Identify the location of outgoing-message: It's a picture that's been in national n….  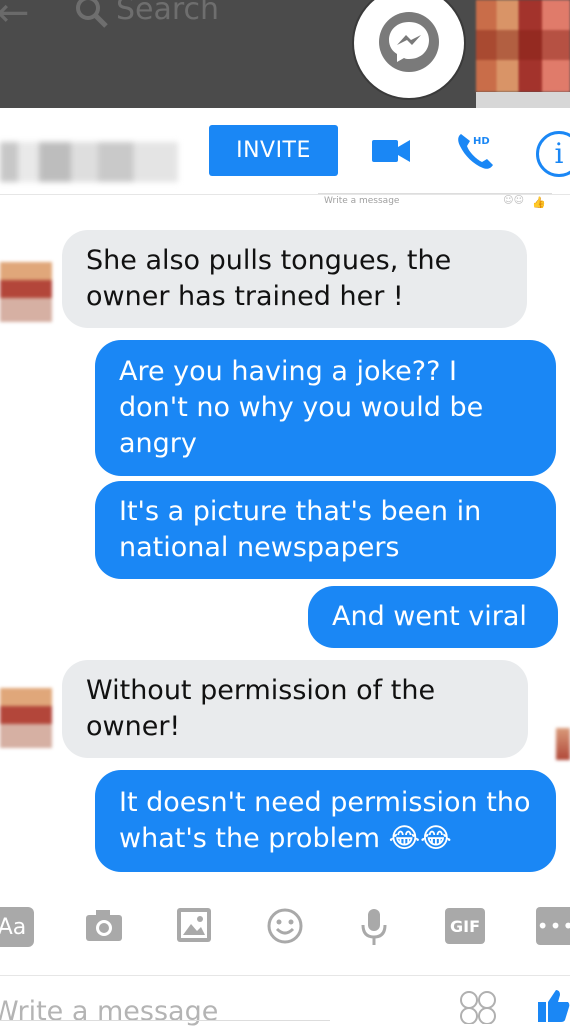
(325, 530).